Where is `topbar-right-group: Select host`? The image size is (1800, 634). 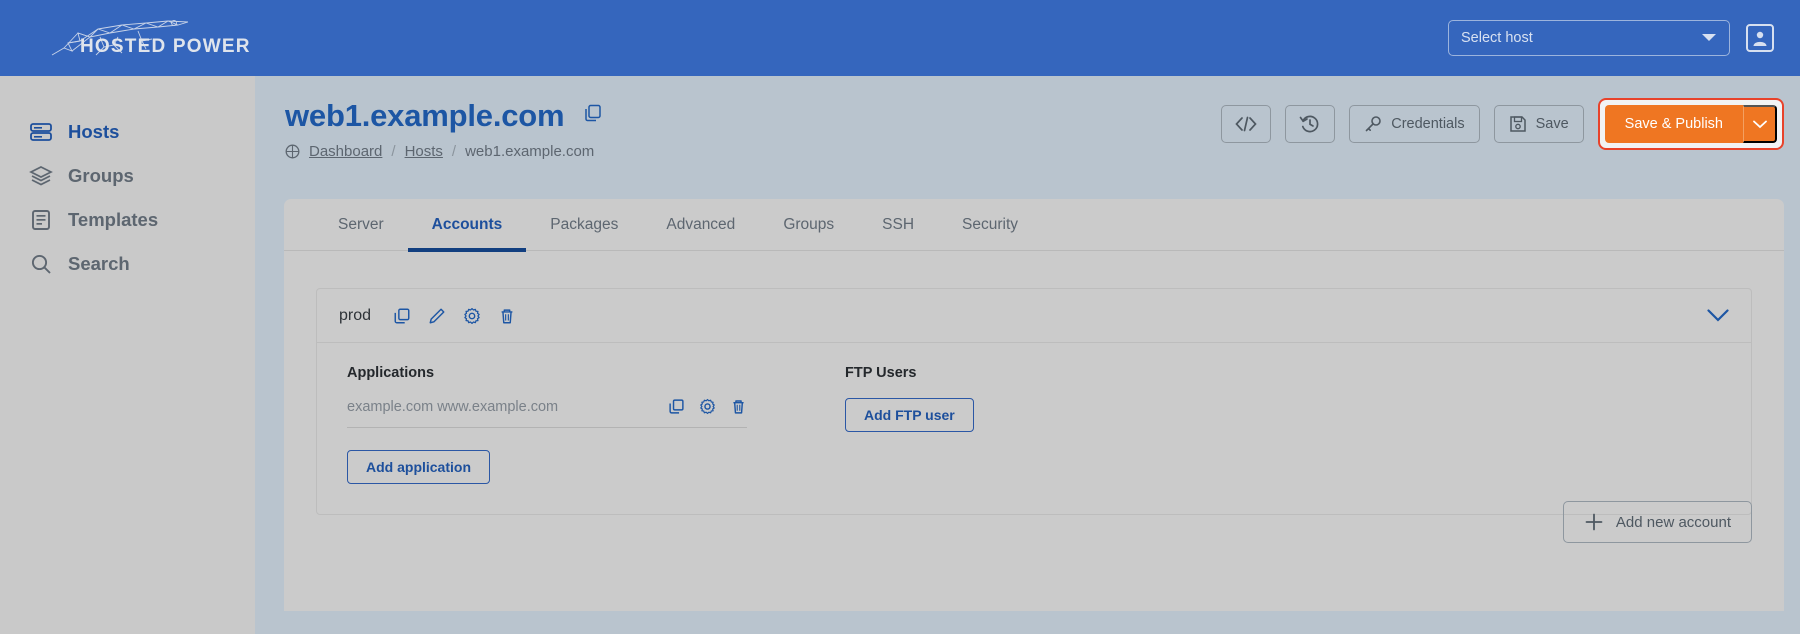
topbar-right-group: Select host is located at coordinates (1611, 38).